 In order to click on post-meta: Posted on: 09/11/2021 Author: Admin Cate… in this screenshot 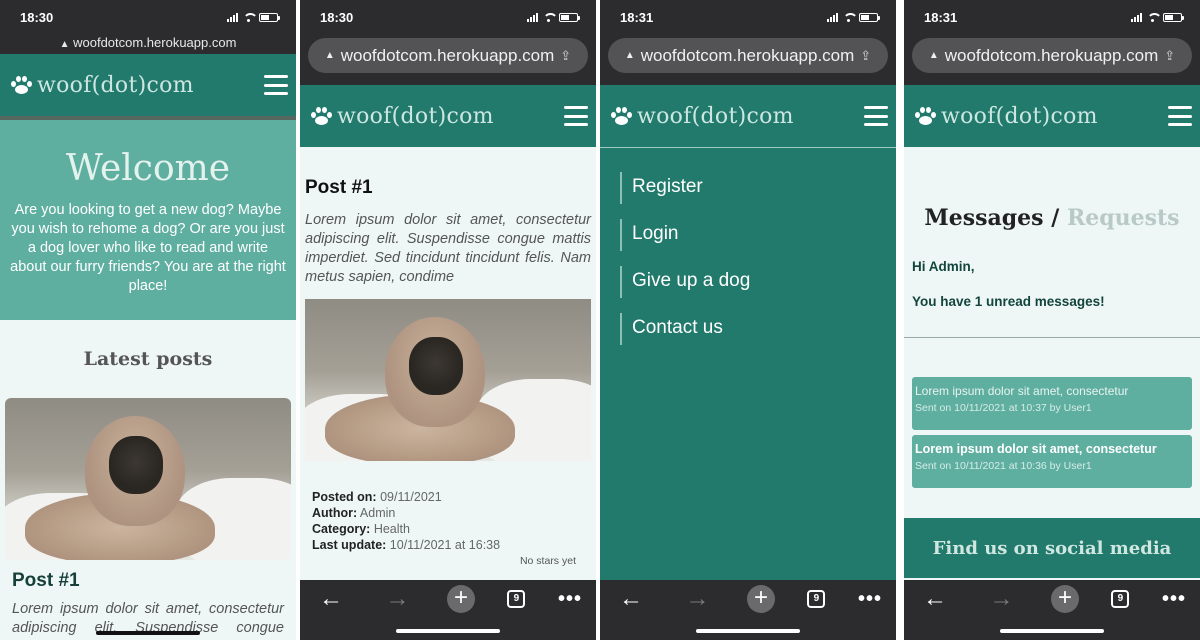, I will do `click(406, 521)`.